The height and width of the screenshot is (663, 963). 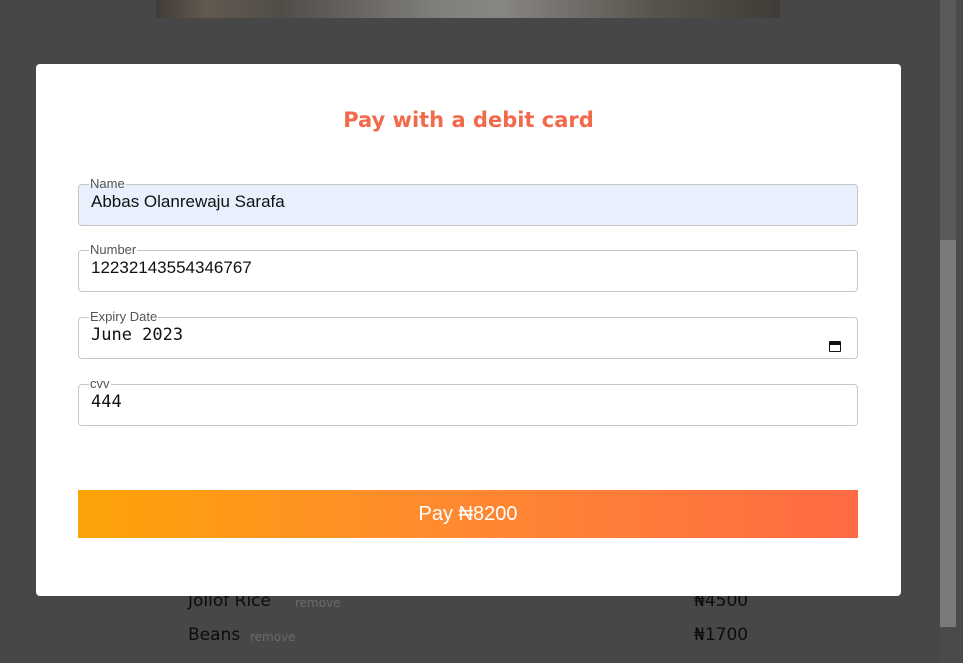 I want to click on cvv-field: cvv, so click(x=468, y=401).